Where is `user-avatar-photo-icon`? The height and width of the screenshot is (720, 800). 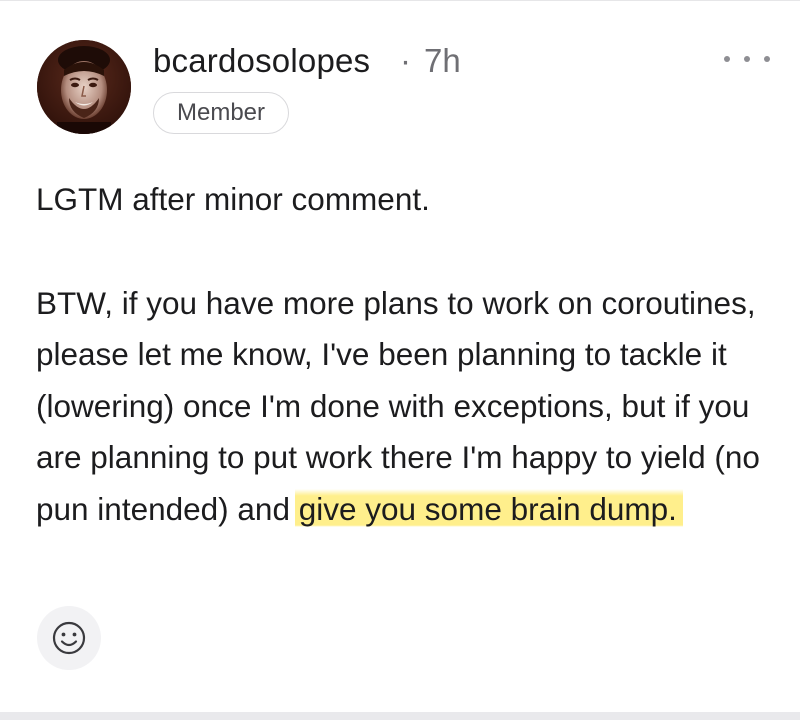
user-avatar-photo-icon is located at coordinates (84, 87).